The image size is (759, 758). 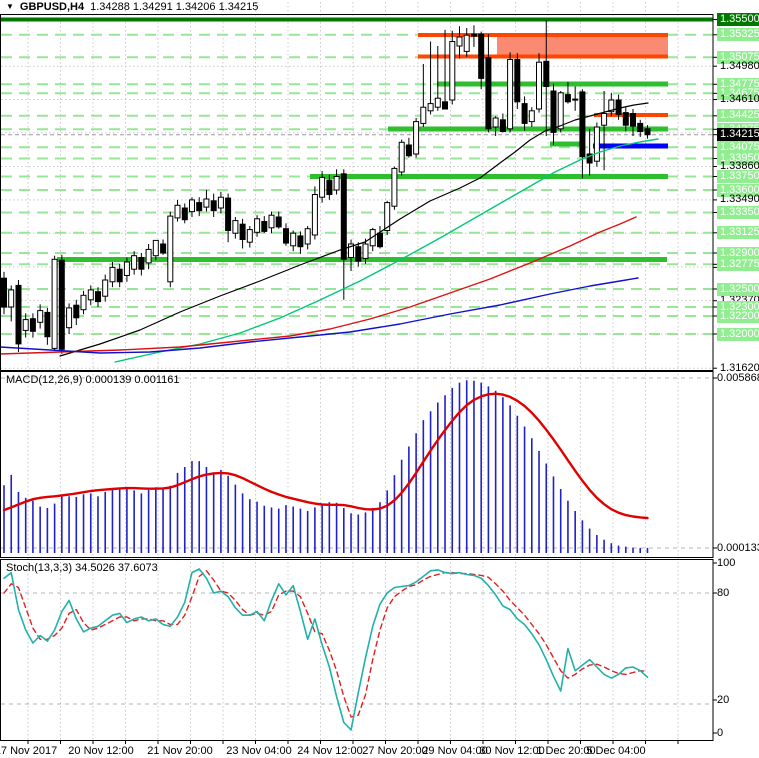 What do you see at coordinates (10, 7) in the screenshot?
I see `chevron-down-icon: ▼` at bounding box center [10, 7].